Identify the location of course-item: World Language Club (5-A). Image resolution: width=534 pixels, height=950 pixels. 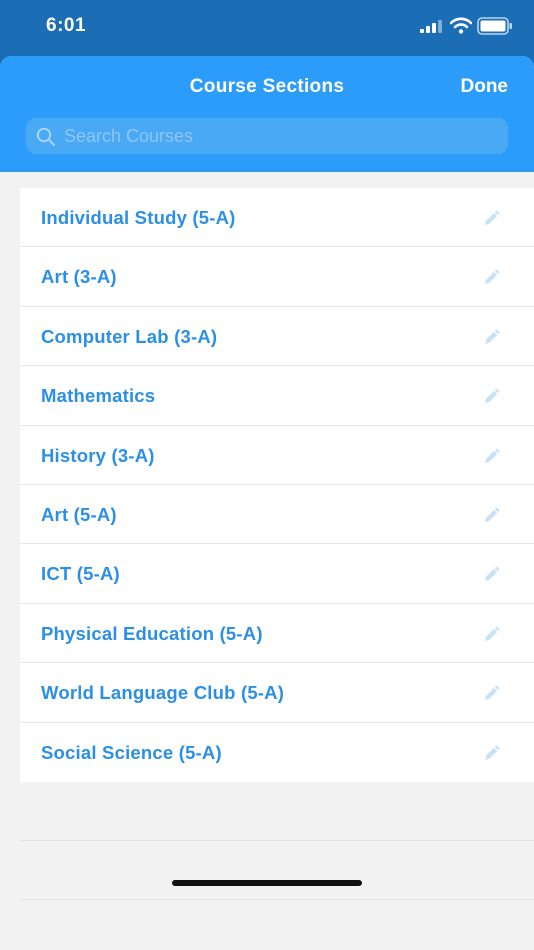
(277, 693).